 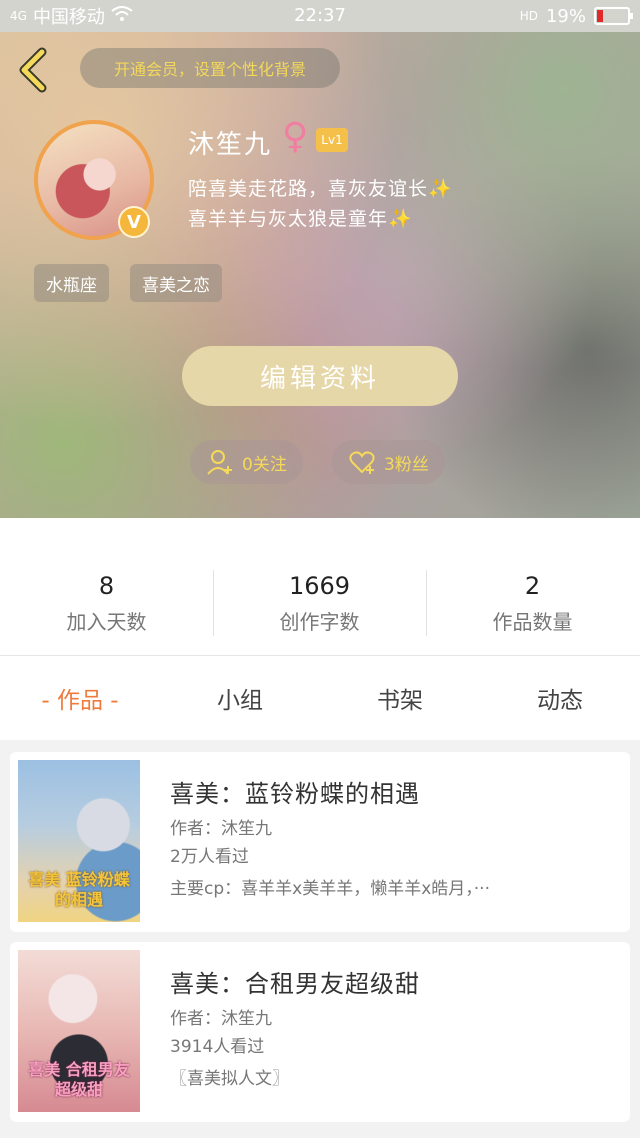 I want to click on book-title: 喜美：蓝铃粉蝶的相遇, so click(x=295, y=794).